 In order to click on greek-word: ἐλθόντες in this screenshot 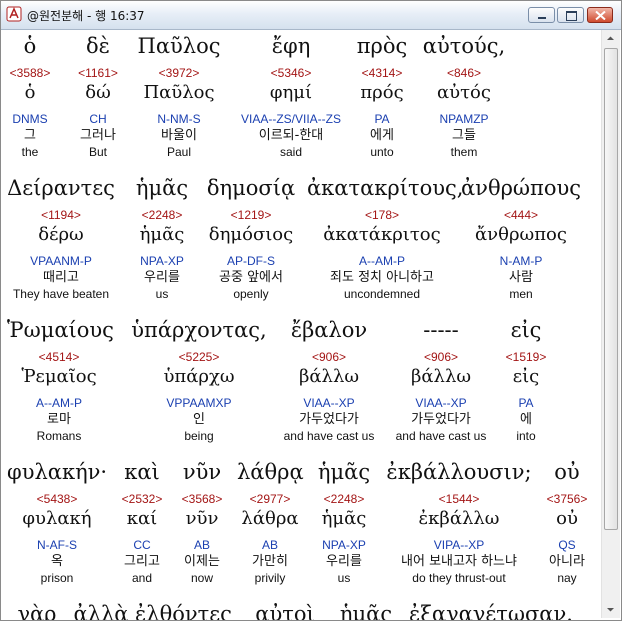, I will do `click(183, 611)`.